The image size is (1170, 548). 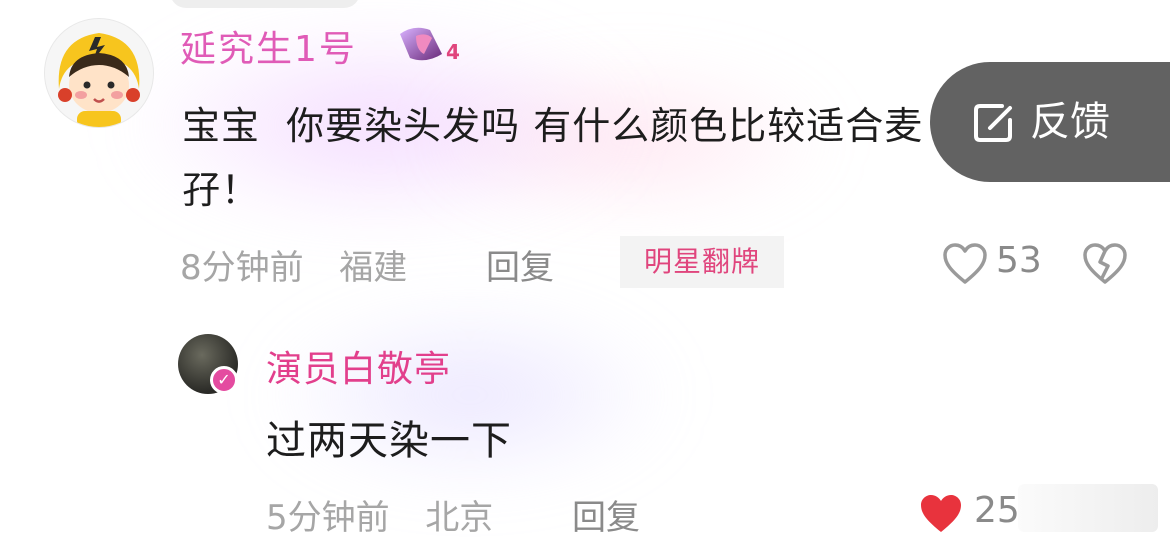 What do you see at coordinates (328, 518) in the screenshot?
I see `reply-time: 5分钟前` at bounding box center [328, 518].